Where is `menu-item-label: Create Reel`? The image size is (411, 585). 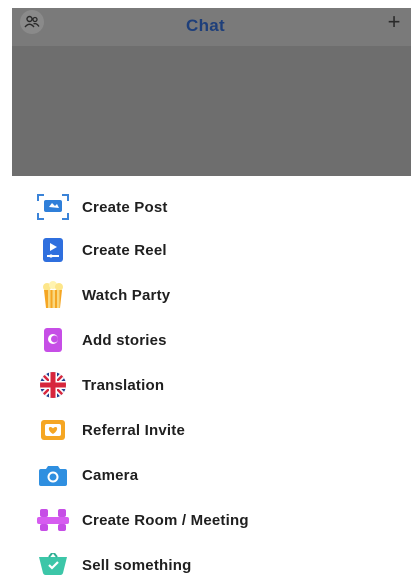
menu-item-label: Create Reel is located at coordinates (124, 250).